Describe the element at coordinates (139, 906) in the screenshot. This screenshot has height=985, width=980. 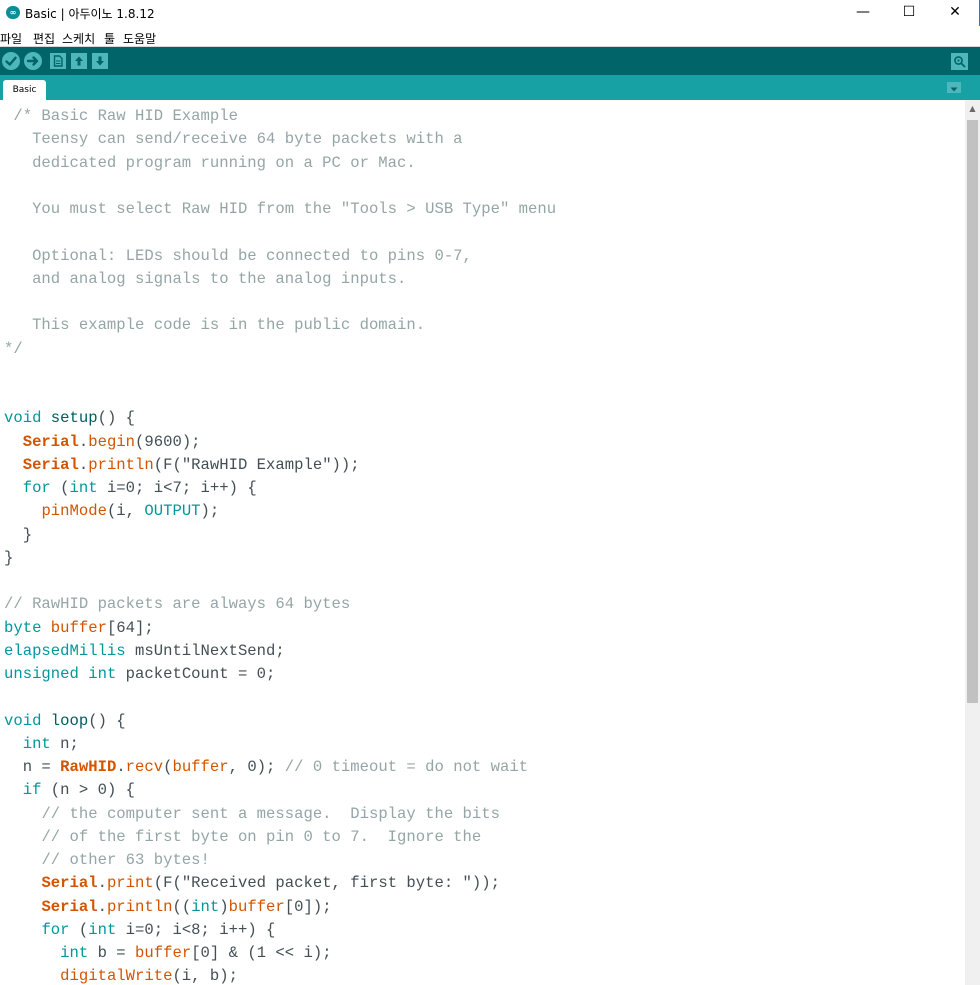
I see `code-token: println` at that location.